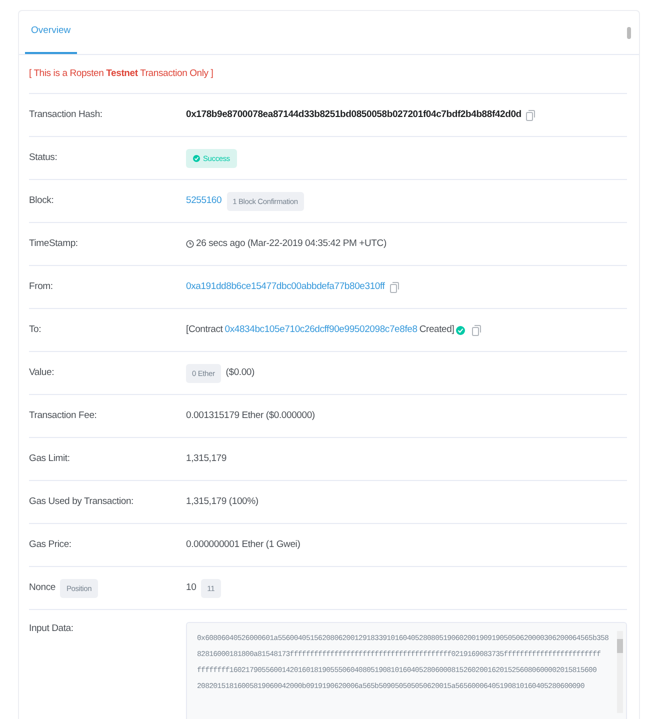 This screenshot has height=719, width=646. What do you see at coordinates (222, 502) in the screenshot?
I see `field-value: 1,315,179 (100%)` at bounding box center [222, 502].